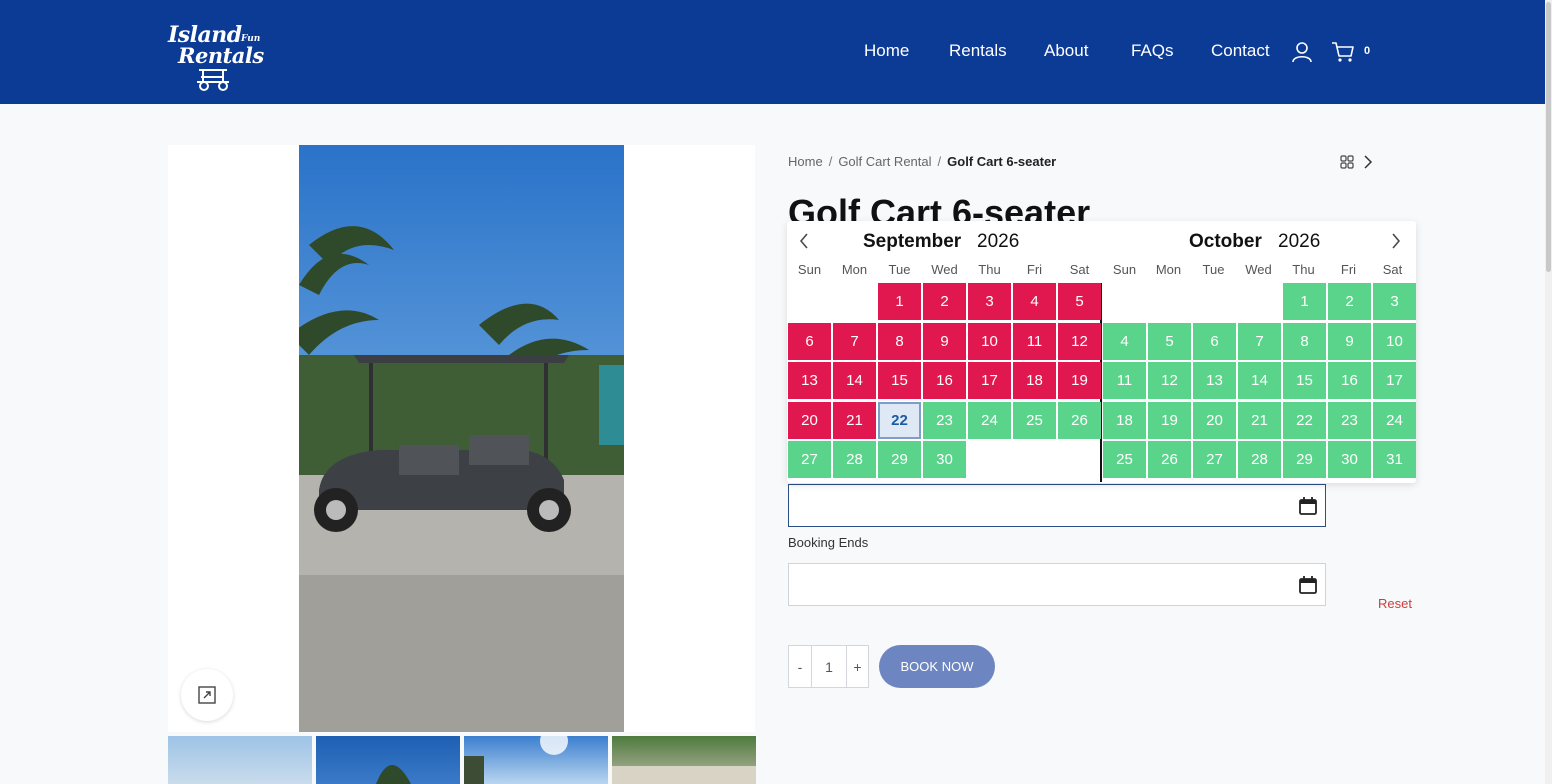 Image resolution: width=1552 pixels, height=784 pixels. Describe the element at coordinates (899, 341) in the screenshot. I see `calendar-day-sep-8: 8` at that location.